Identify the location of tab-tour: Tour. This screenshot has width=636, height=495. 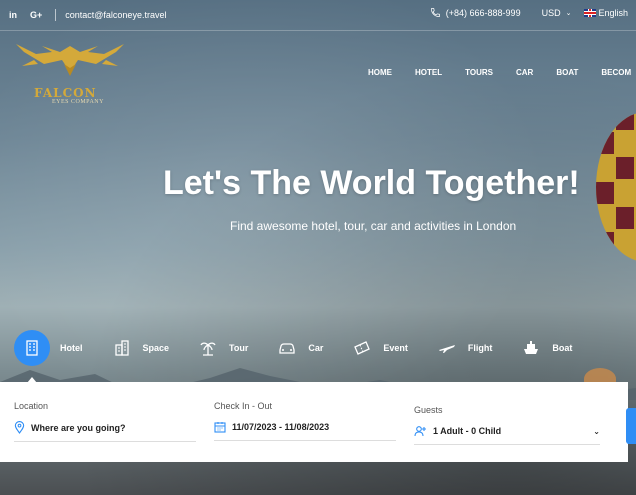
(223, 348).